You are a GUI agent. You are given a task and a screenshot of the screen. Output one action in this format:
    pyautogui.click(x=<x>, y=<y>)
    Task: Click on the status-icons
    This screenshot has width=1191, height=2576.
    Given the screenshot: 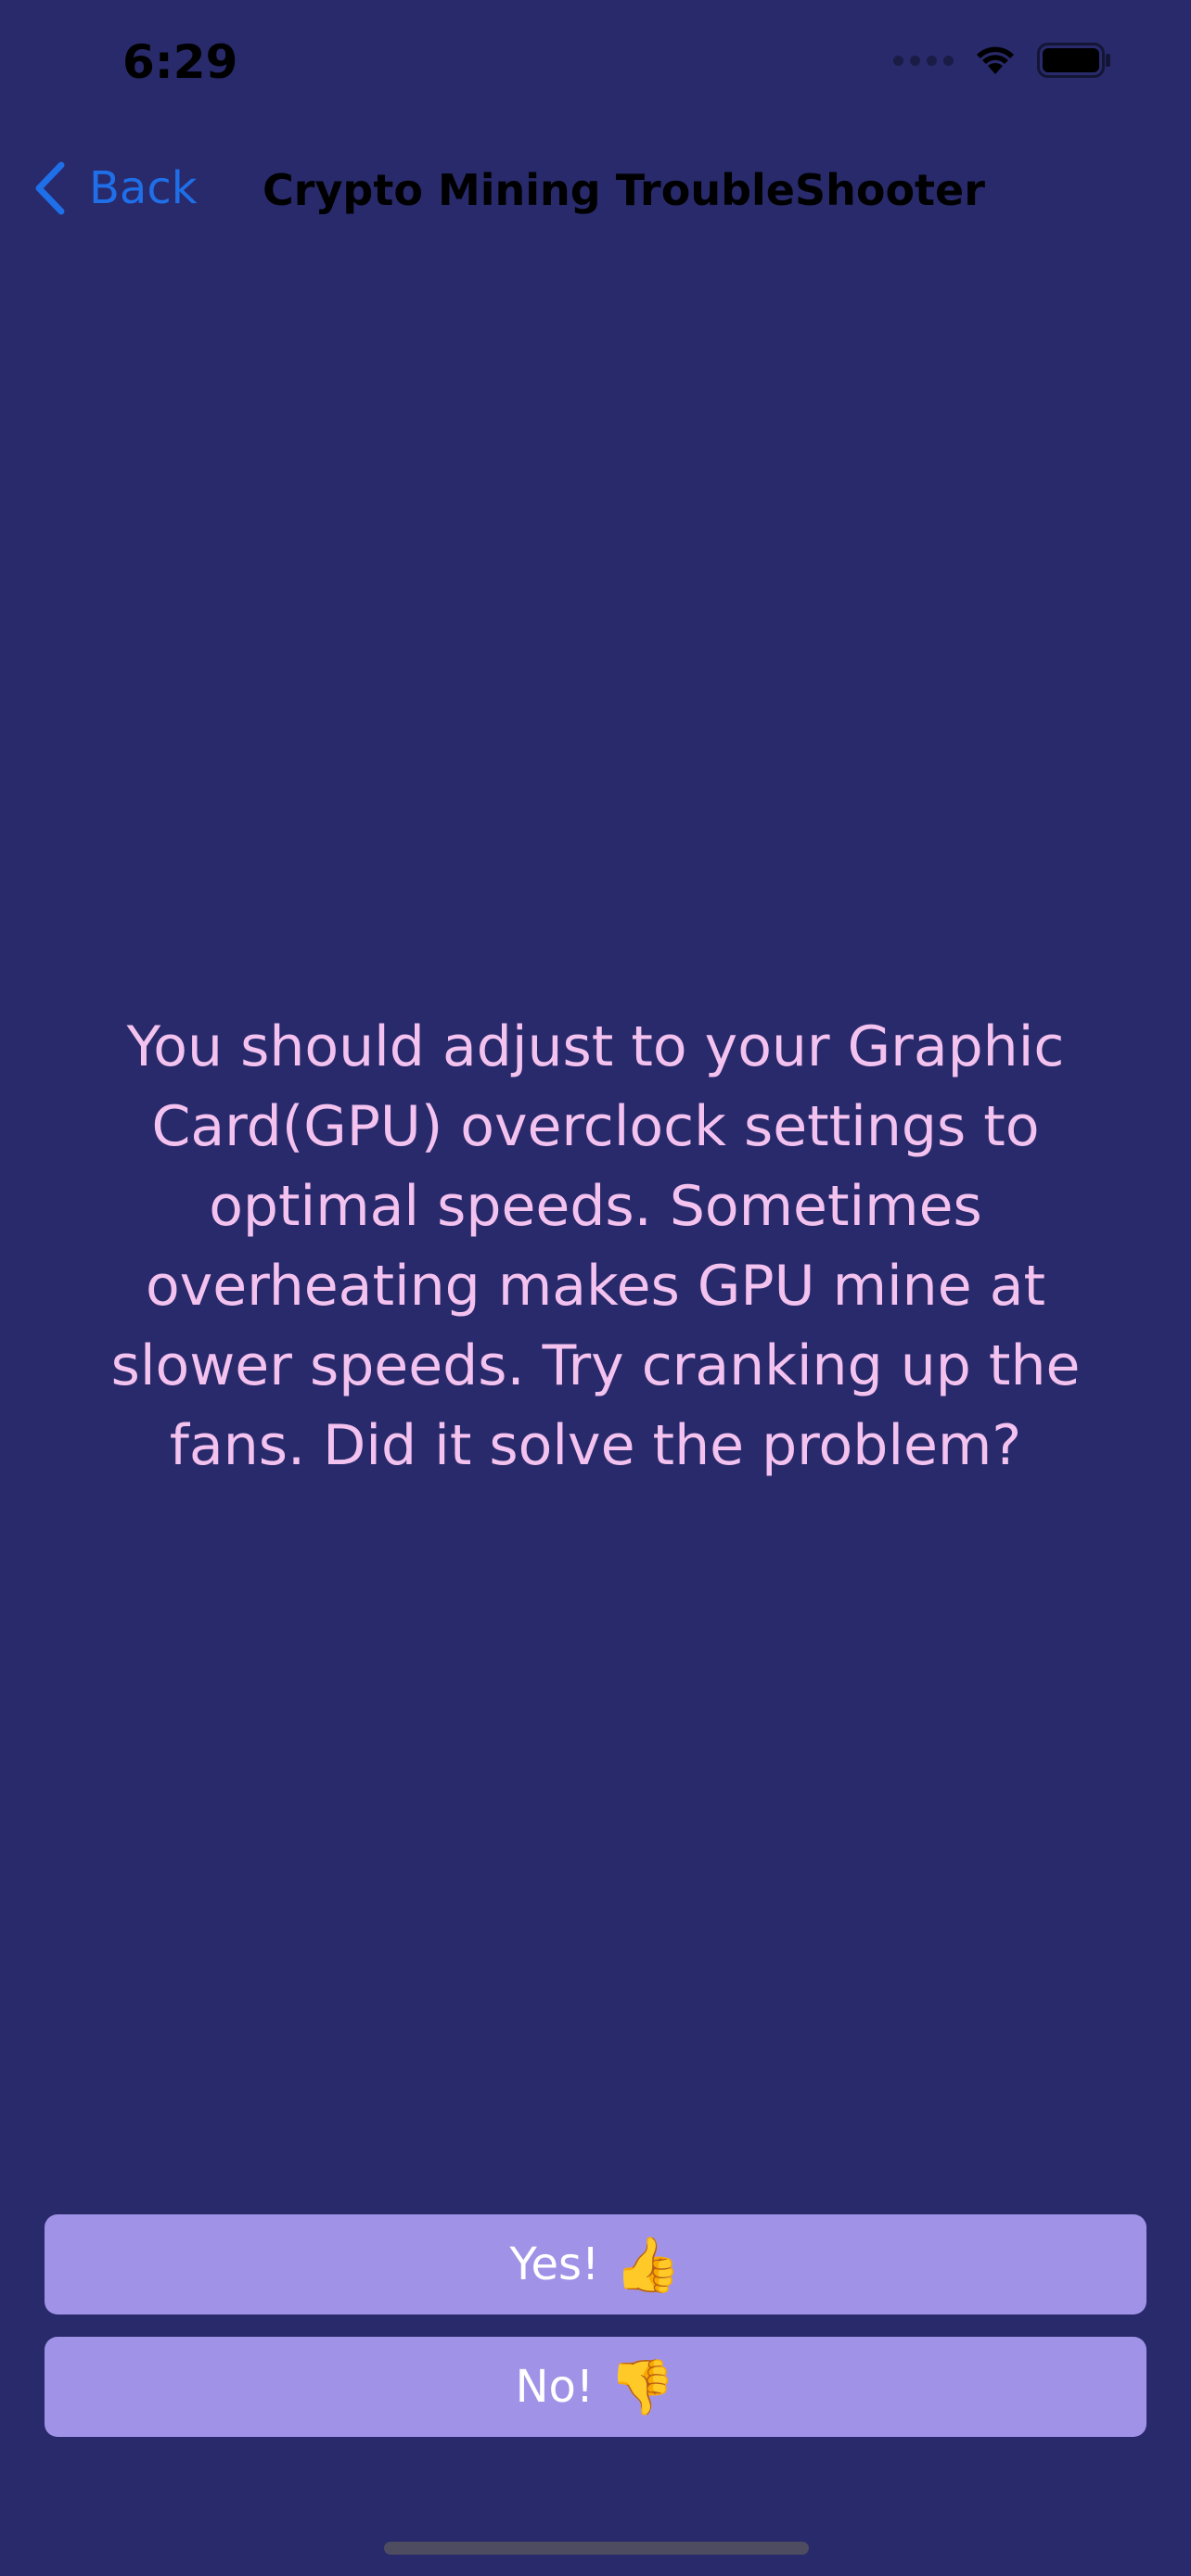 What is the action you would take?
    pyautogui.click(x=1002, y=61)
    